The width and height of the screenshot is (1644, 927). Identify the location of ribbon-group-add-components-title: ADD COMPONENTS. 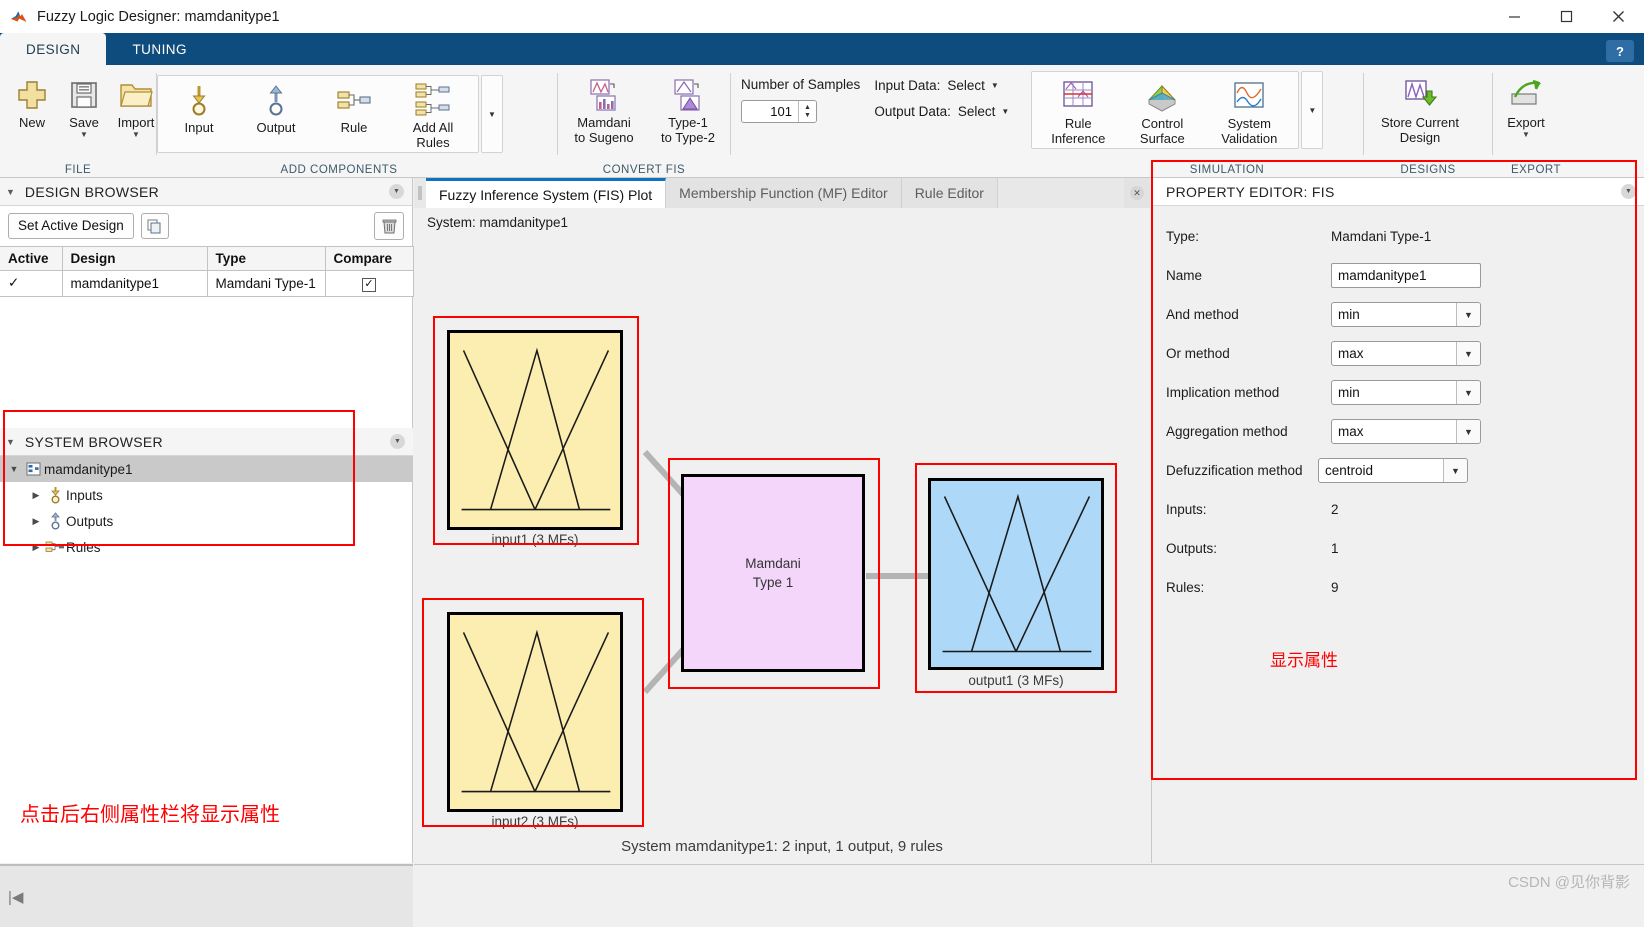
(339, 170).